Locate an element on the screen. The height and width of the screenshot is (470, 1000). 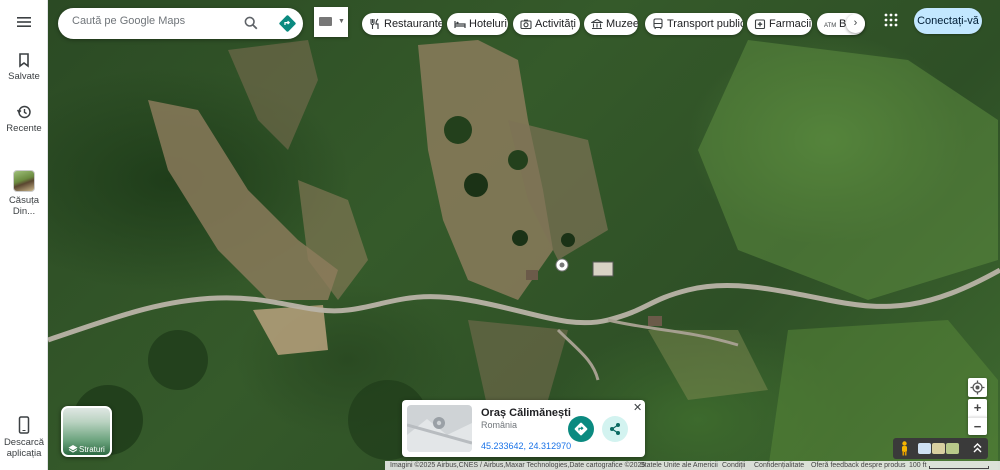
terrain-view-thumbnail is located at coordinates (924, 448).